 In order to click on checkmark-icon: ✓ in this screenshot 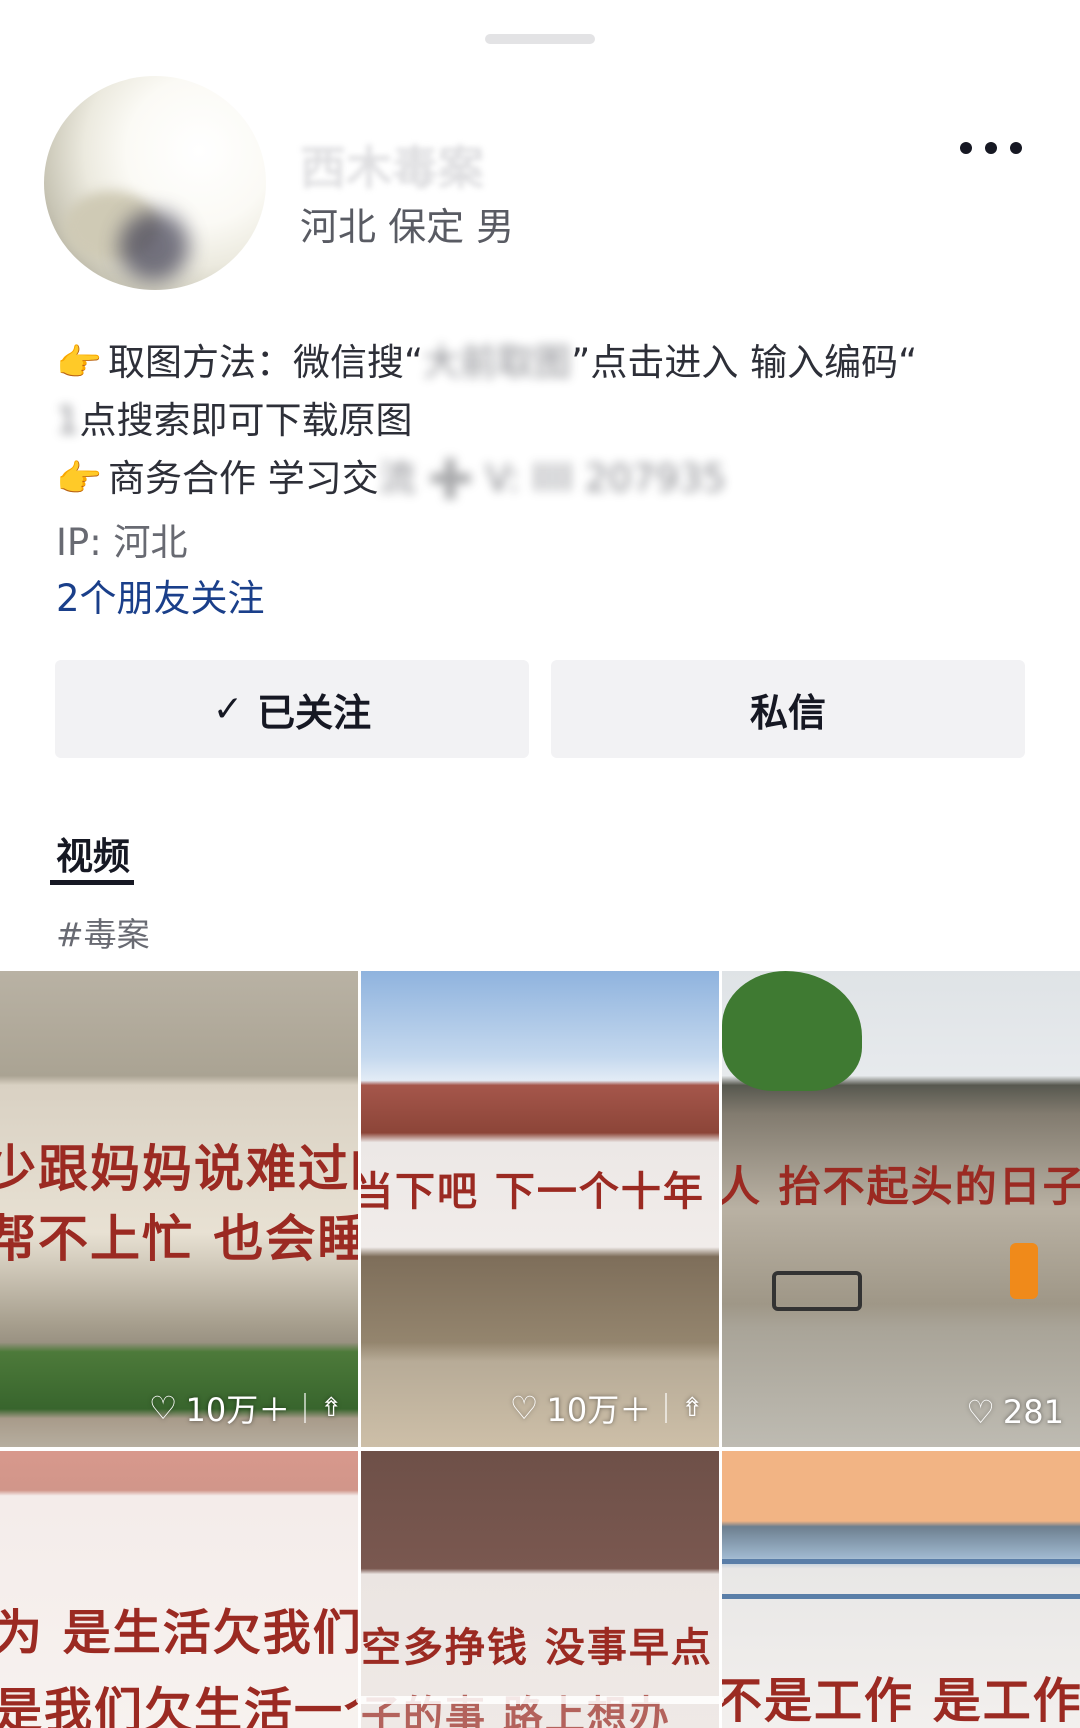, I will do `click(228, 709)`.